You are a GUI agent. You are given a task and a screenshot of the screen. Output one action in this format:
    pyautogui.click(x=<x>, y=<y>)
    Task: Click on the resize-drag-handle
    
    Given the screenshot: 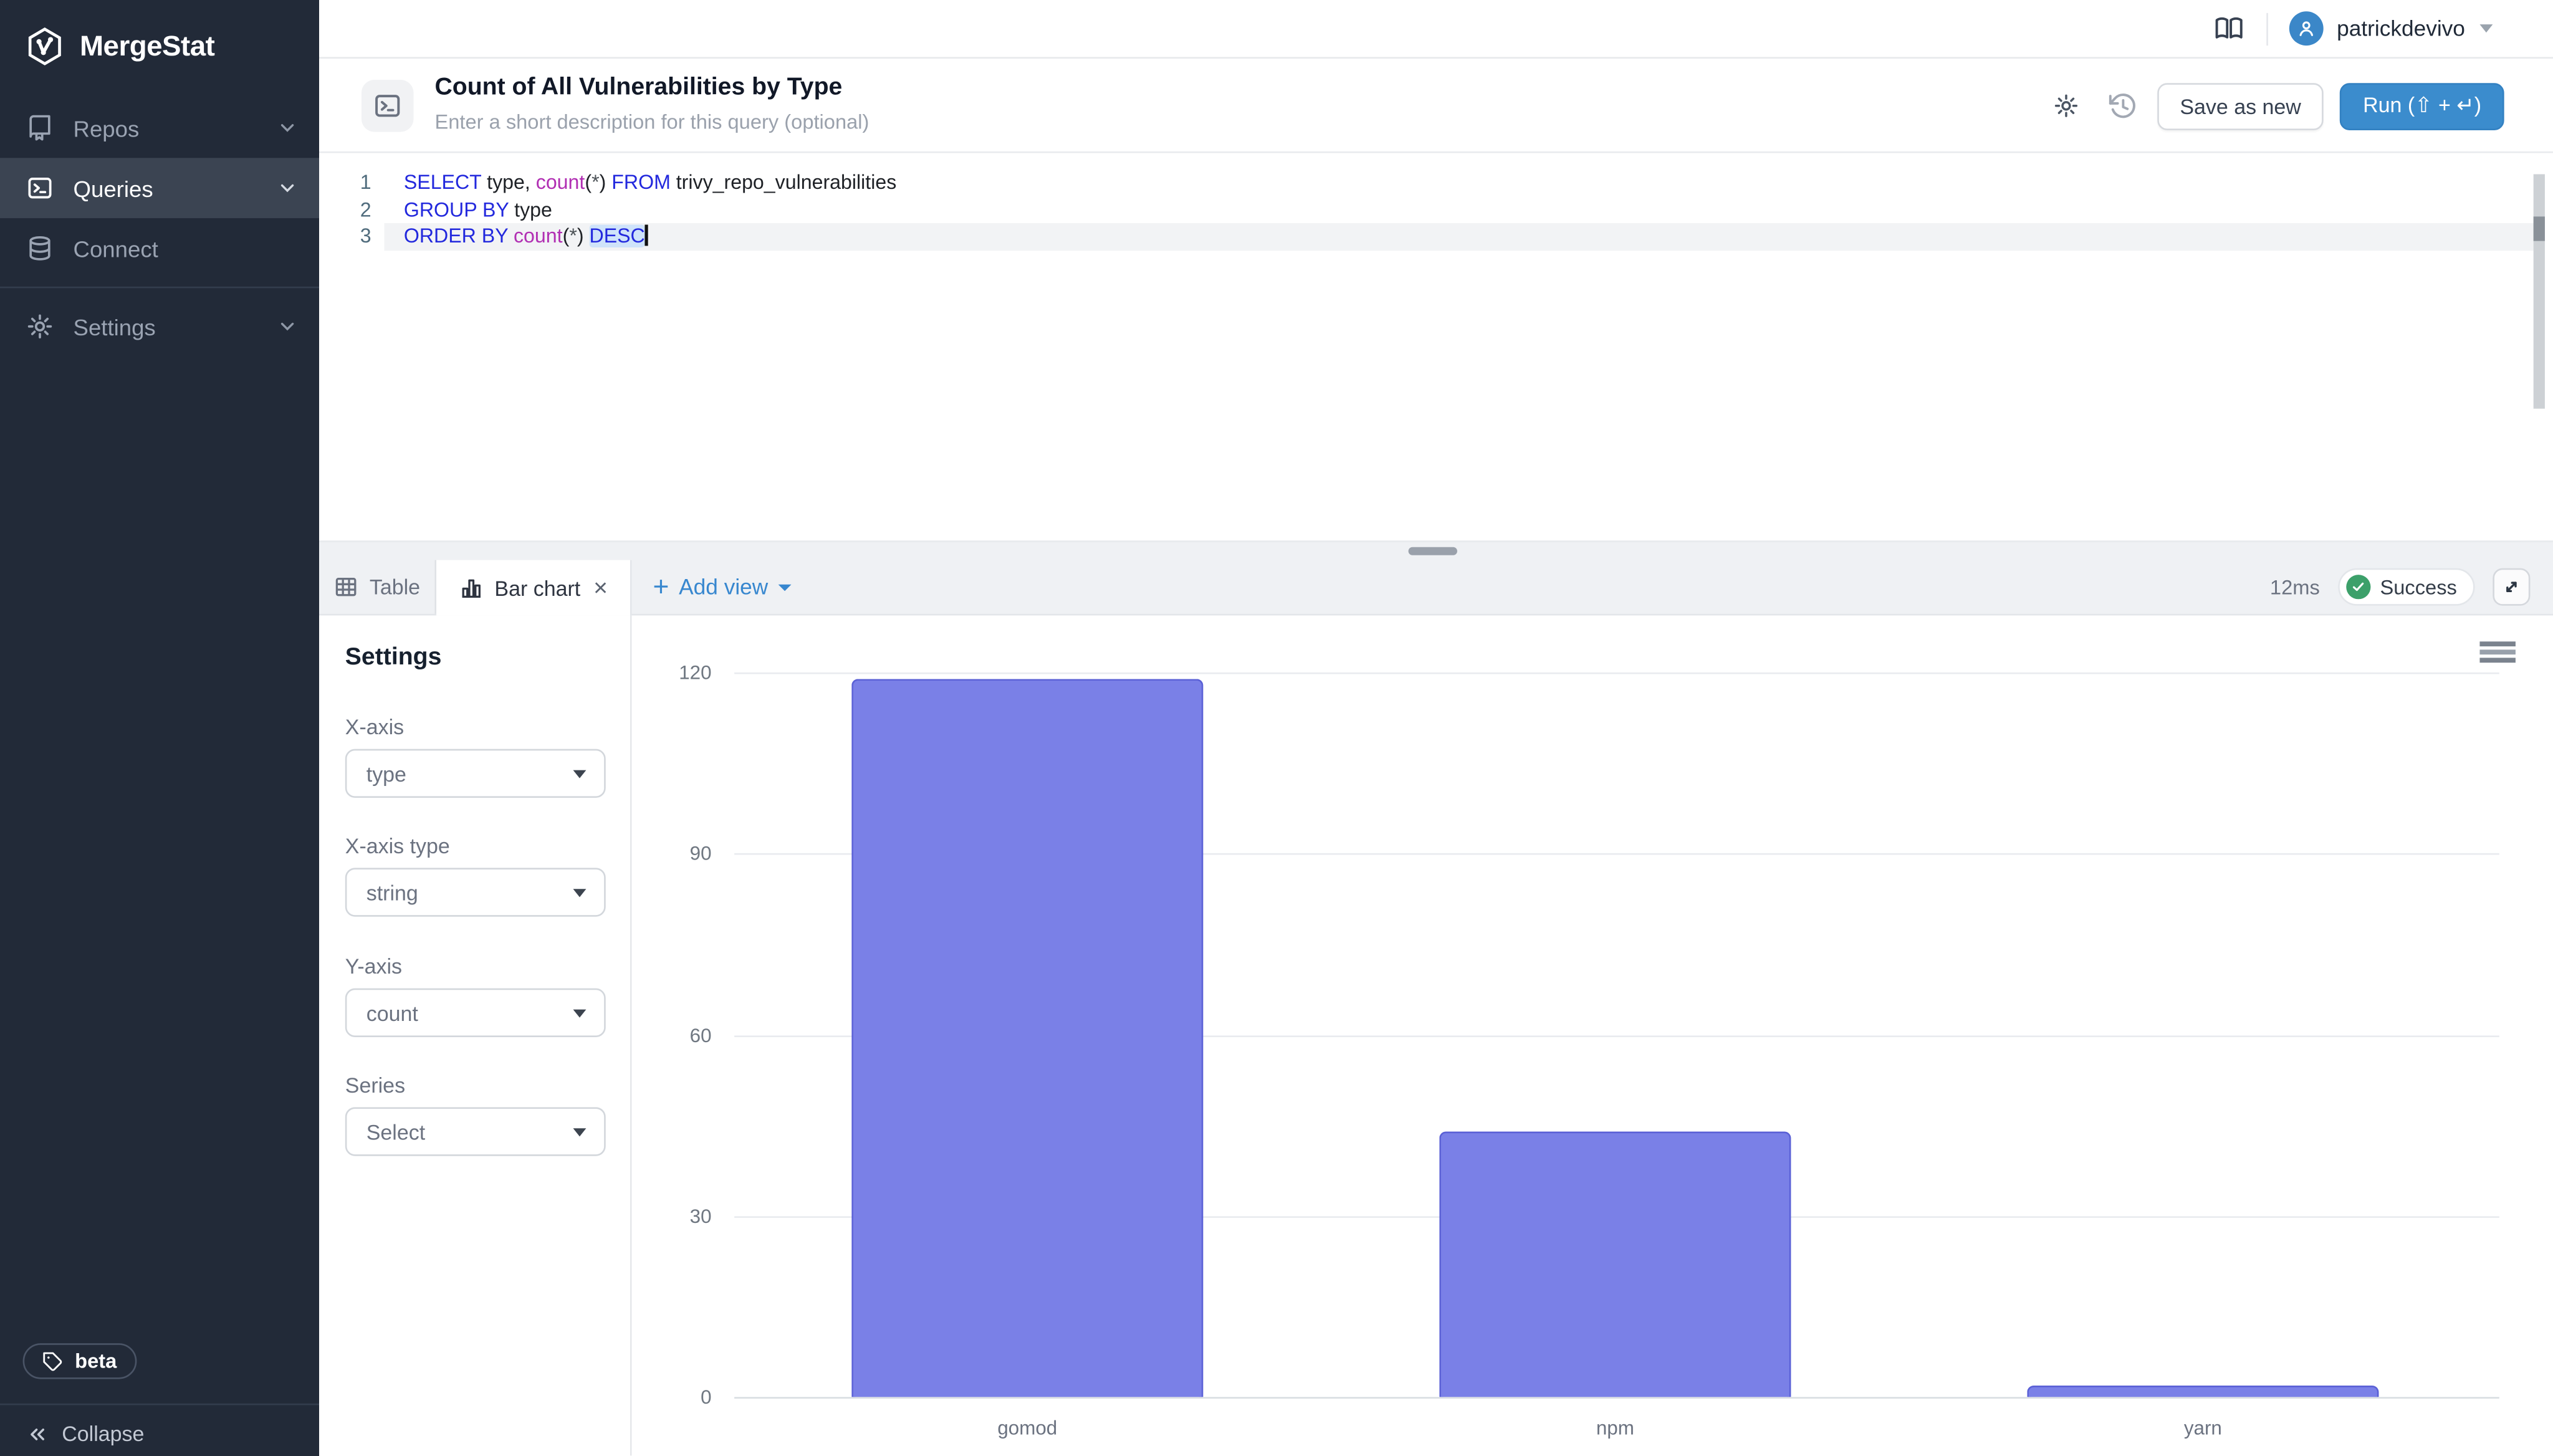 What is the action you would take?
    pyautogui.click(x=1432, y=551)
    